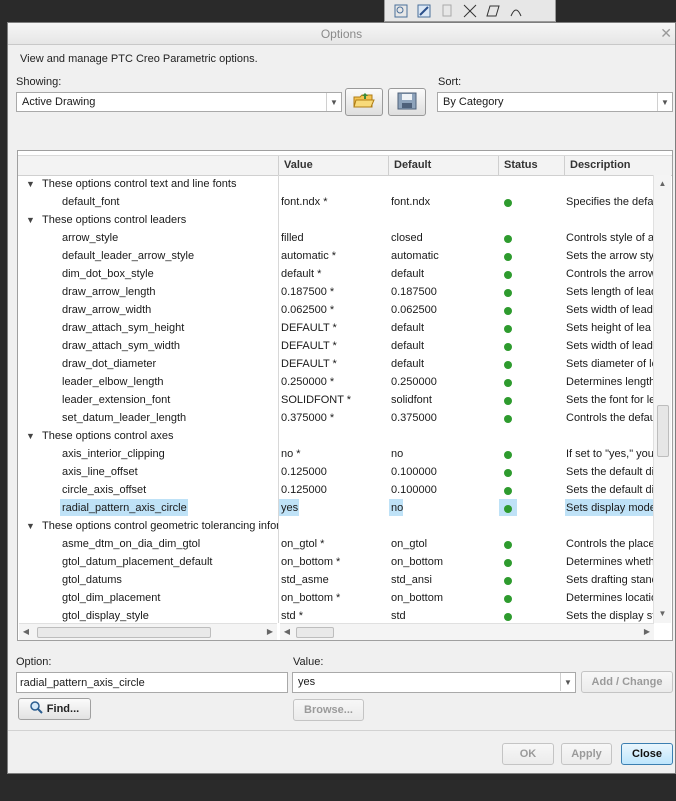  I want to click on option-description: Controls style of a, so click(610, 238).